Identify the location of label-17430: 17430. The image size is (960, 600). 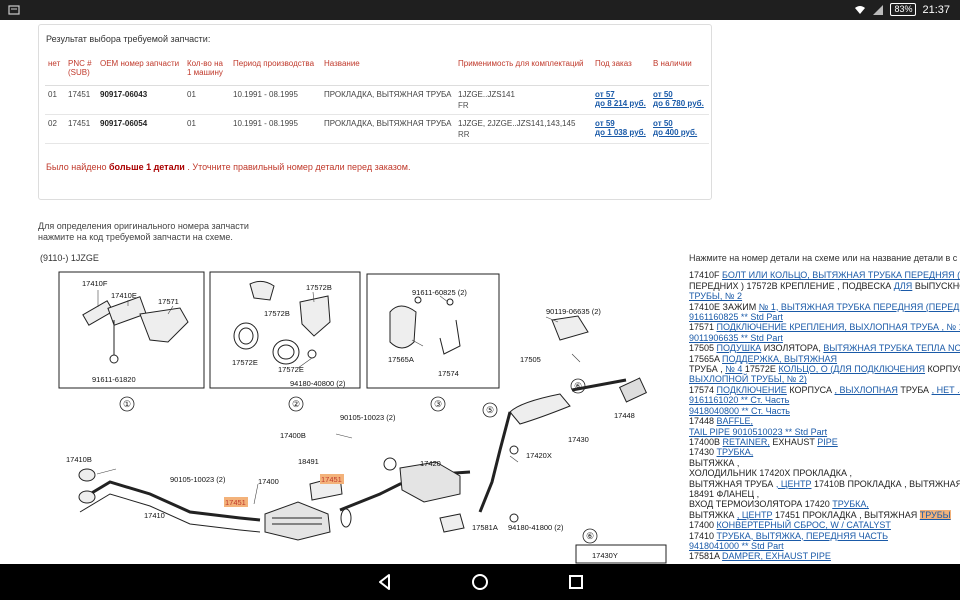
(578, 439).